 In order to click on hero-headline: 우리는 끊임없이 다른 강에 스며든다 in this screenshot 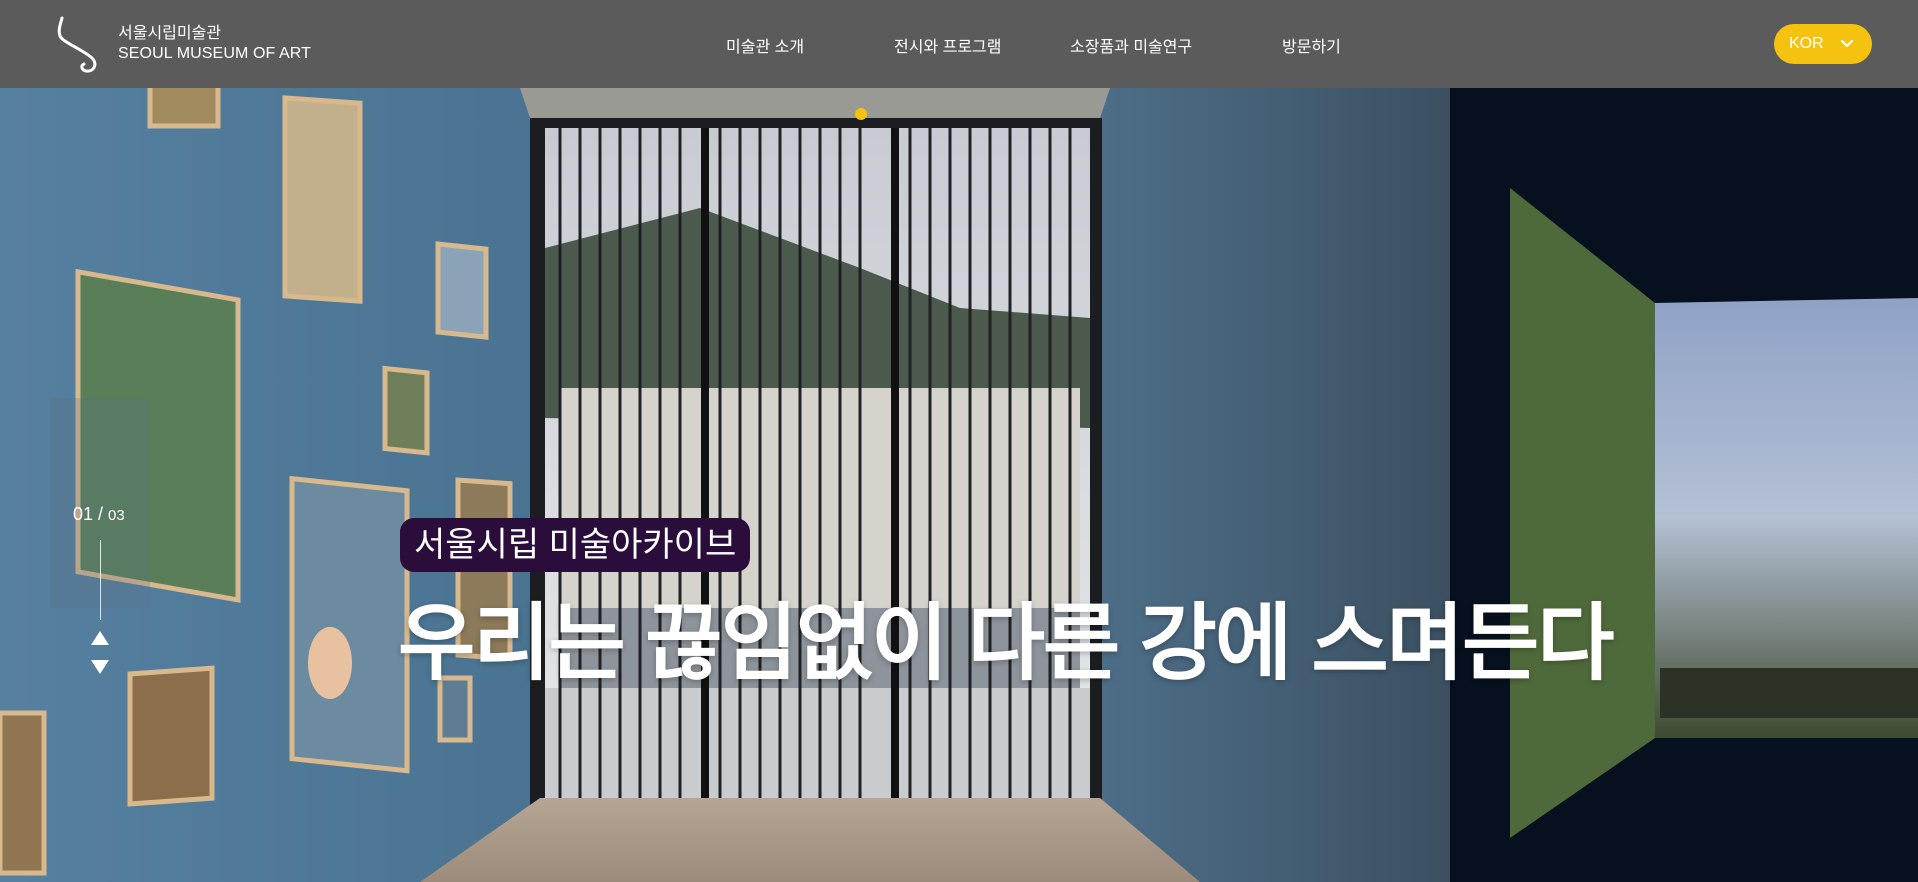, I will do `click(1006, 636)`.